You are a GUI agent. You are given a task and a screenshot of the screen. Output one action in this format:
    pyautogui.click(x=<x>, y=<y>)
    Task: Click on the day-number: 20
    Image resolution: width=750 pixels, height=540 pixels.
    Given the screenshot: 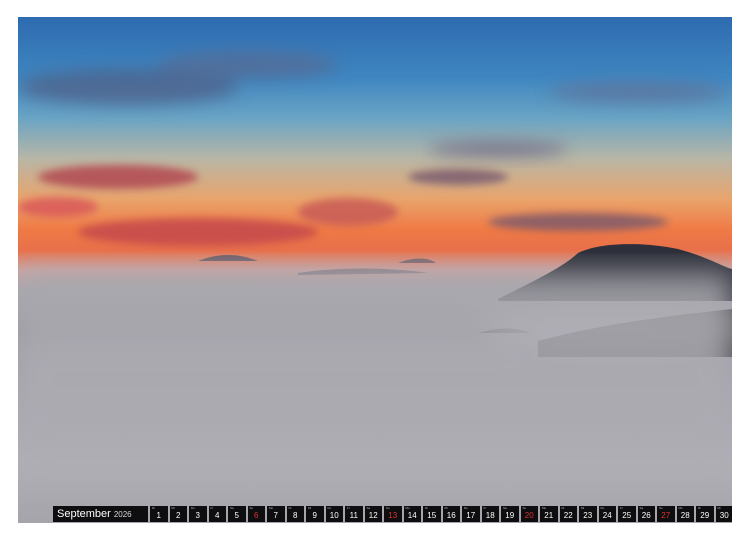 What is the action you would take?
    pyautogui.click(x=529, y=515)
    